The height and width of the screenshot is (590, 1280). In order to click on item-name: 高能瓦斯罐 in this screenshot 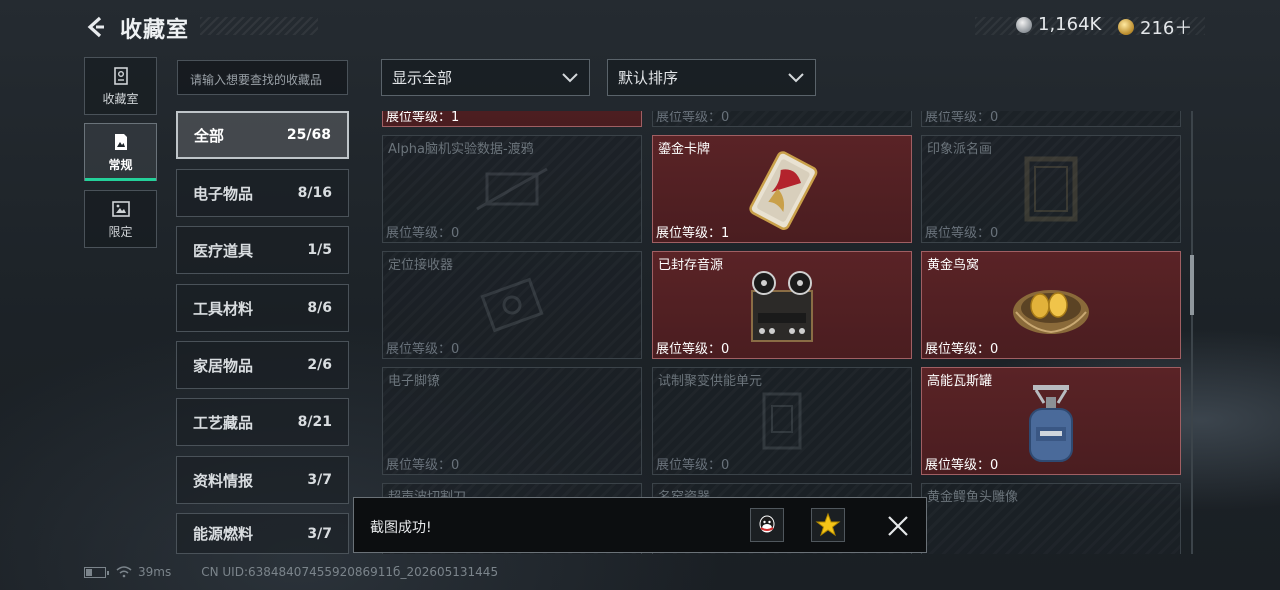, I will do `click(960, 381)`.